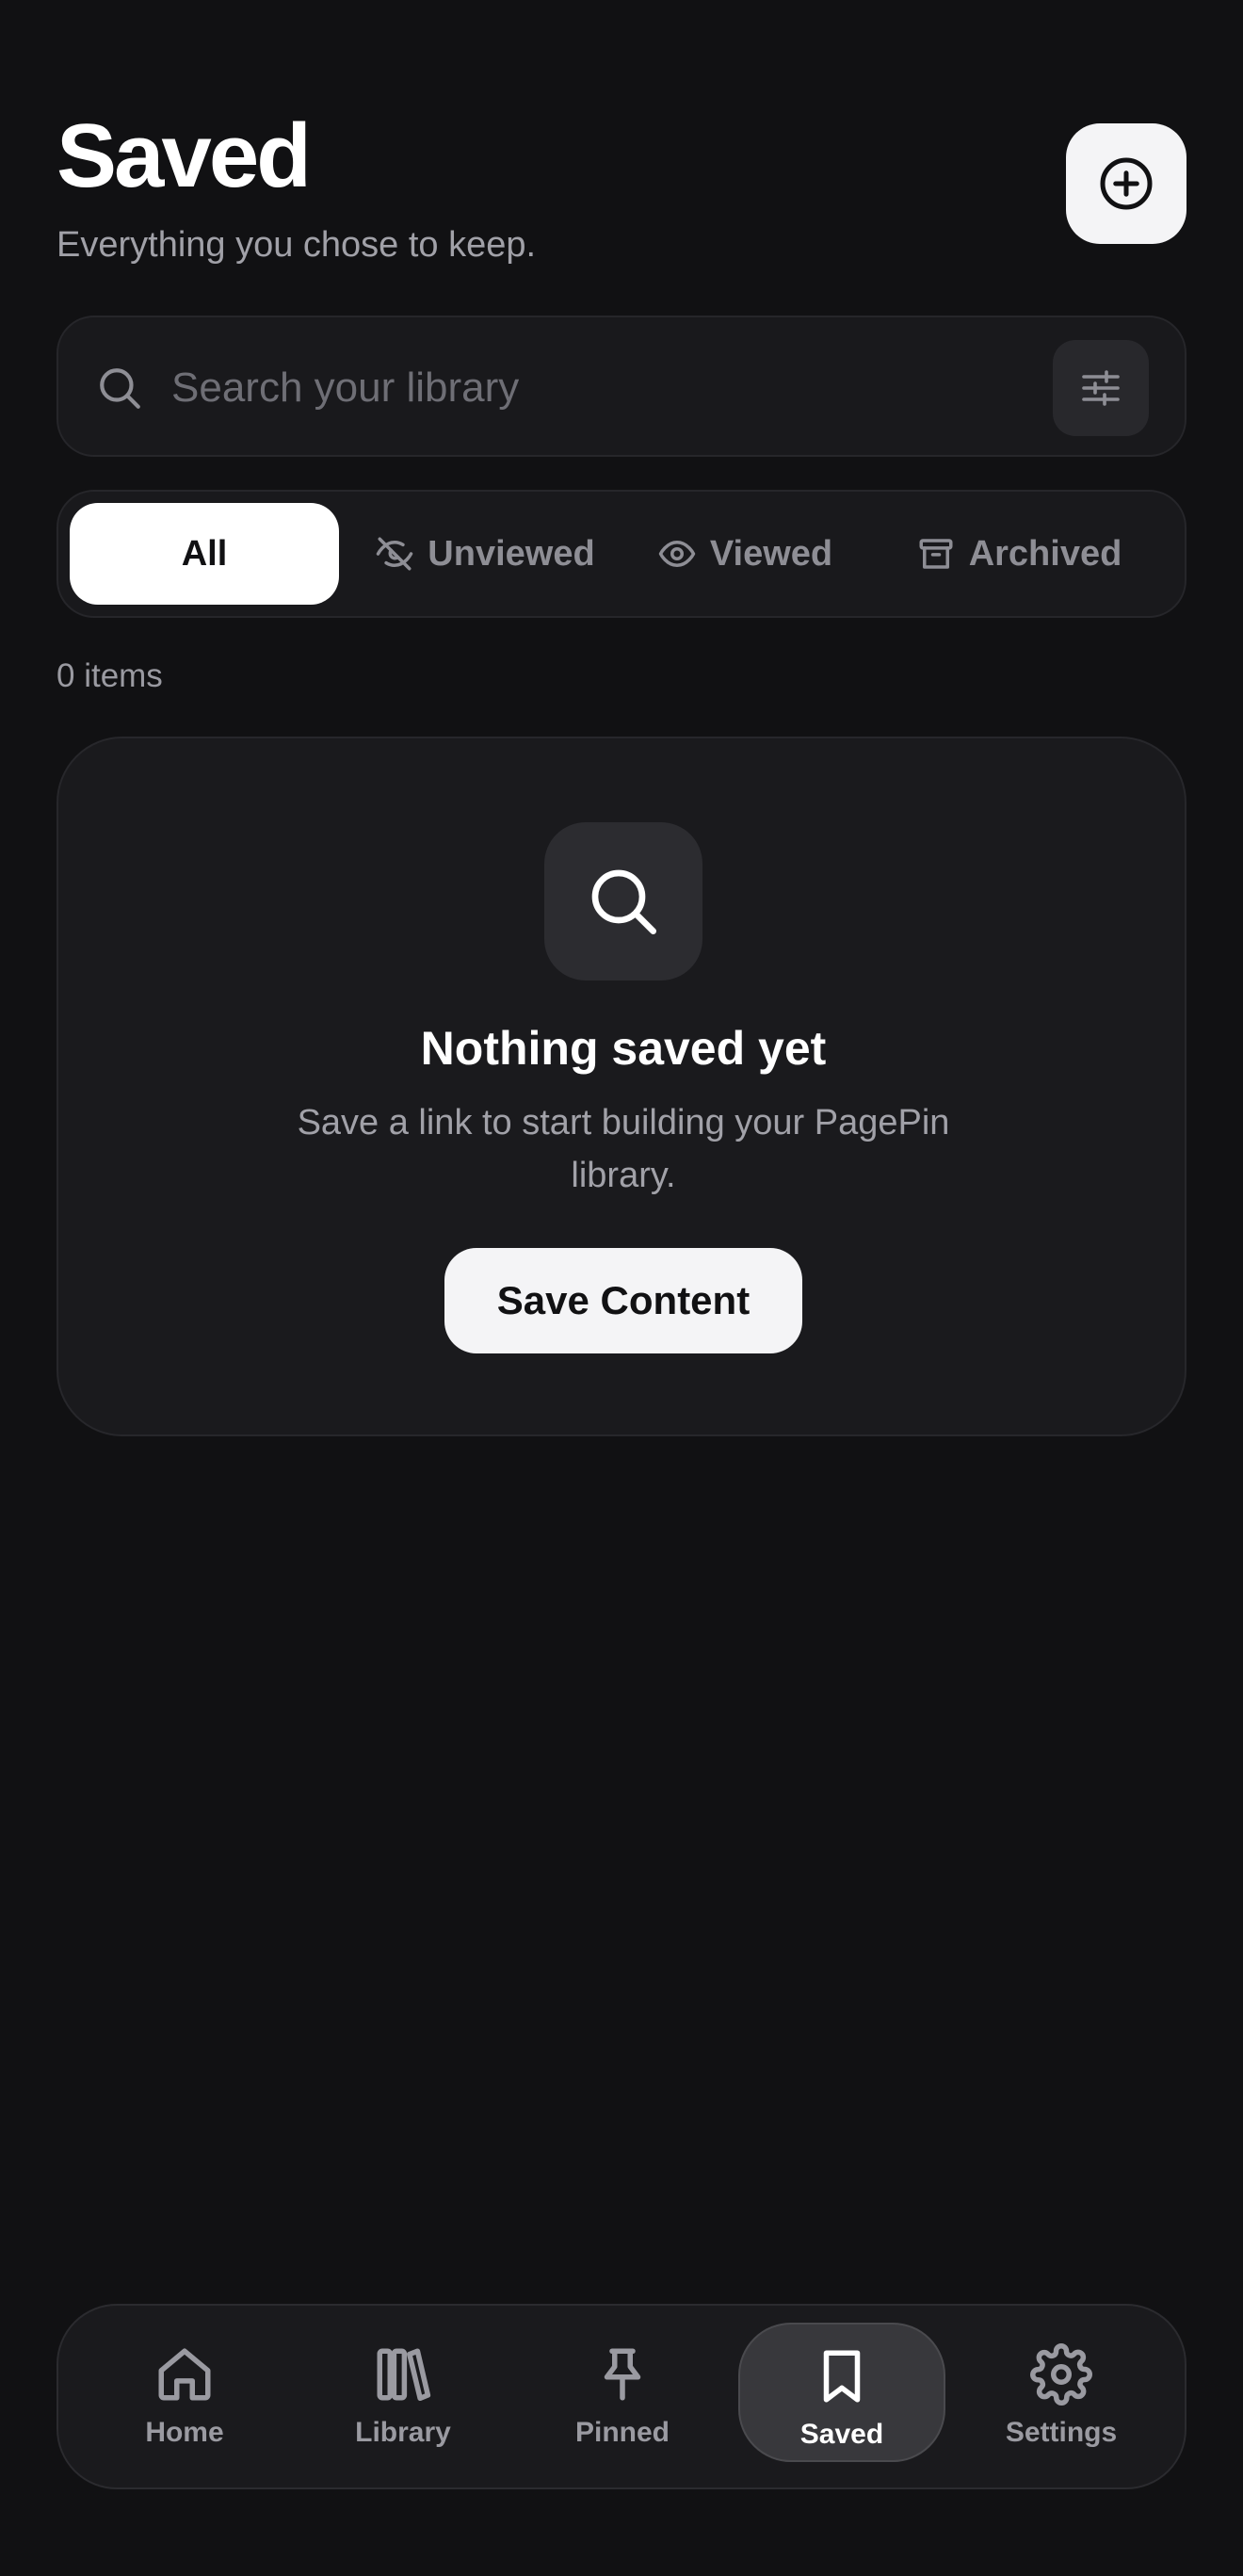 The width and height of the screenshot is (1243, 2576). Describe the element at coordinates (109, 675) in the screenshot. I see `items-count: 0 items` at that location.